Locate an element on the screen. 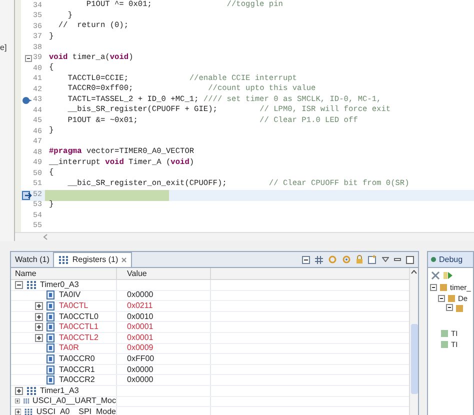 The width and height of the screenshot is (474, 415). close-icon is located at coordinates (124, 260).